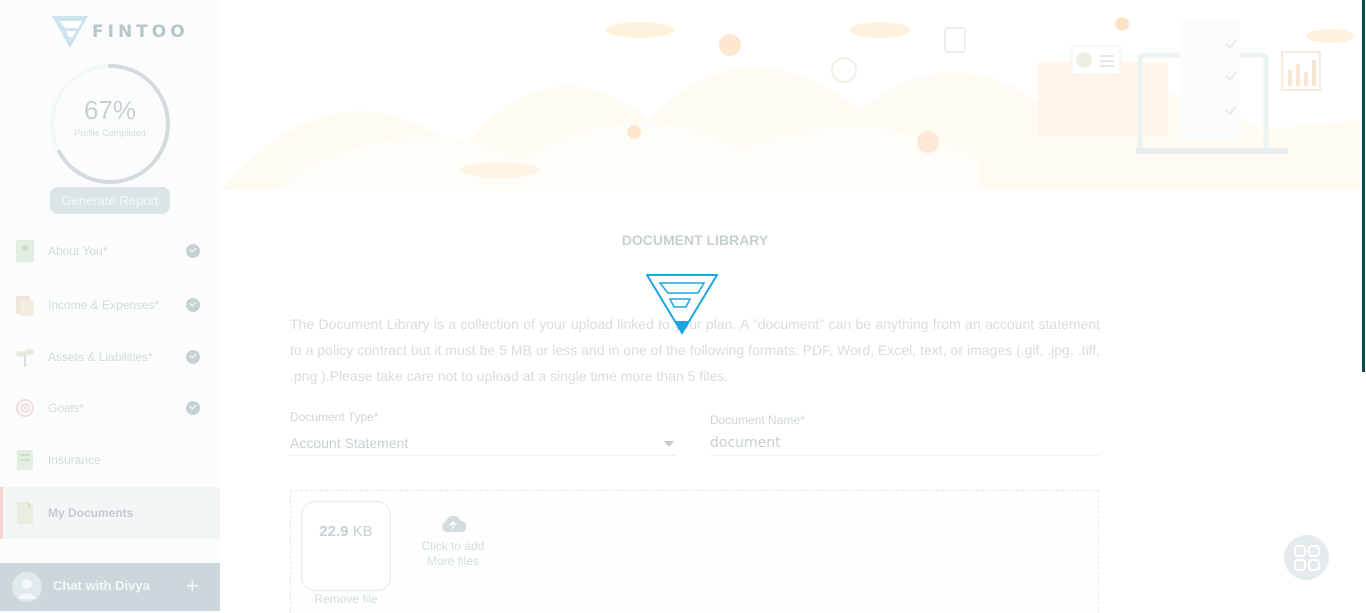 Image resolution: width=1366 pixels, height=613 pixels. I want to click on brand-name: FINTOO, so click(140, 32).